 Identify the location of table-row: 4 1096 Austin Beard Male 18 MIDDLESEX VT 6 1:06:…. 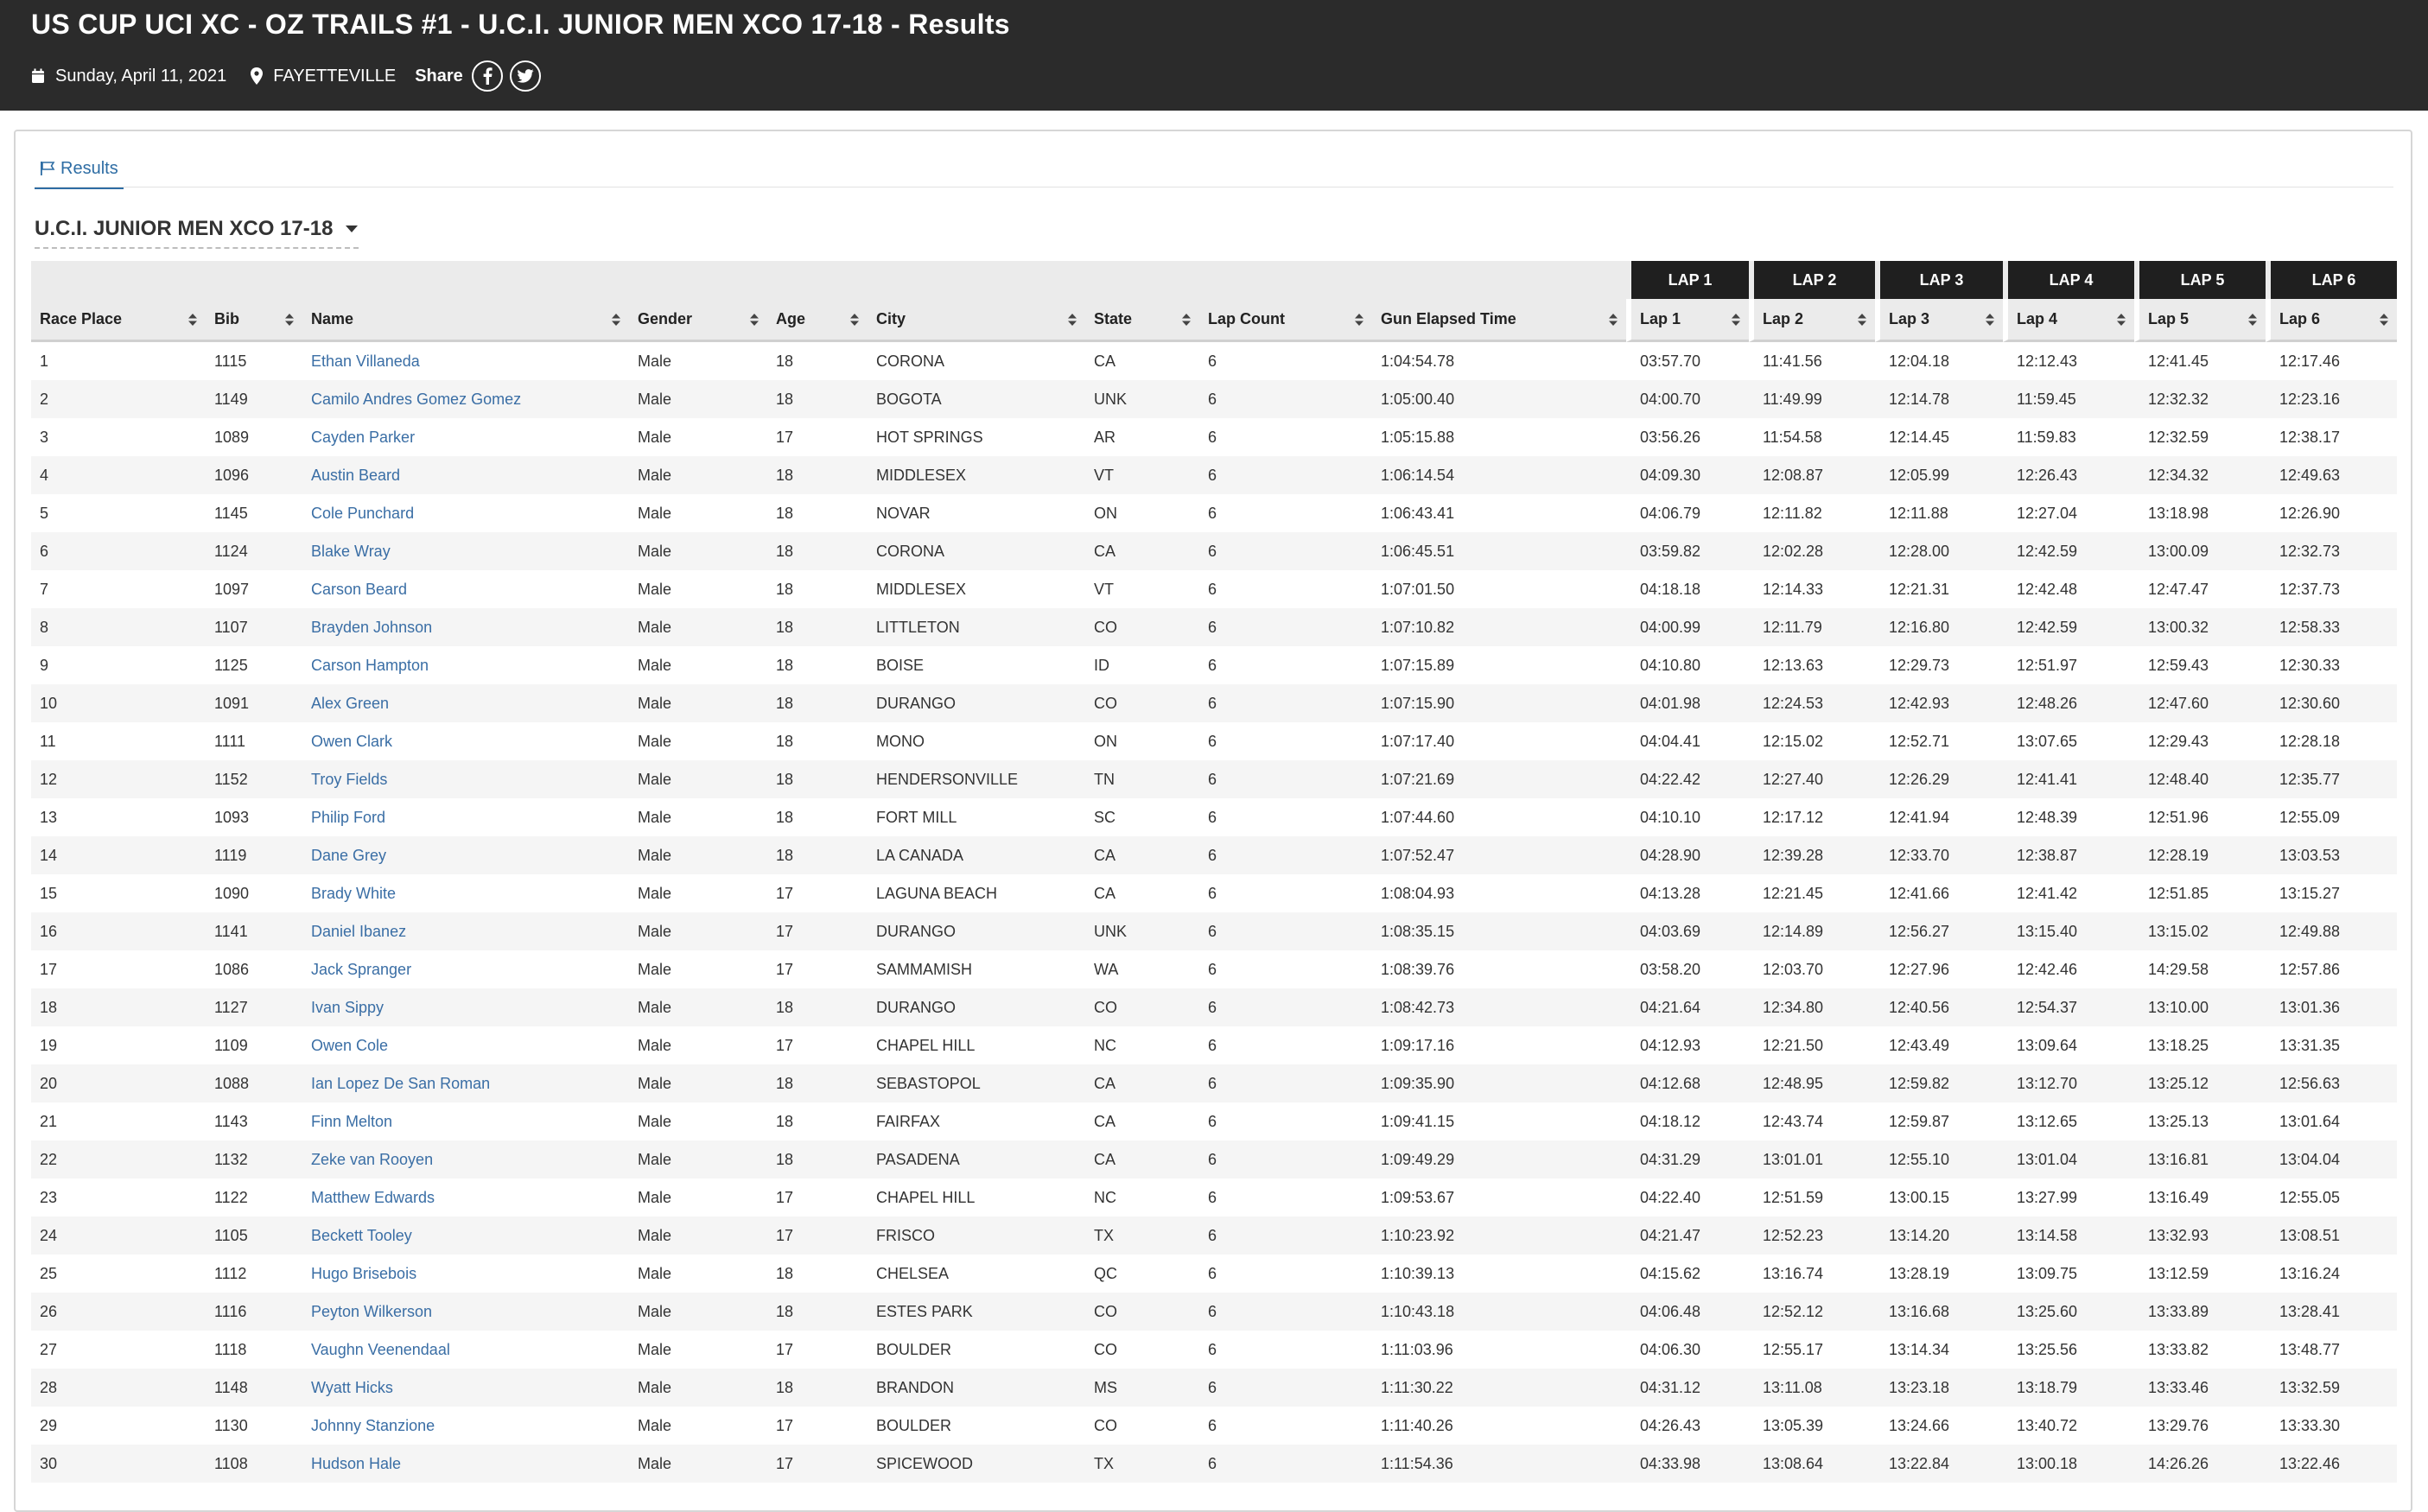
(1214, 475).